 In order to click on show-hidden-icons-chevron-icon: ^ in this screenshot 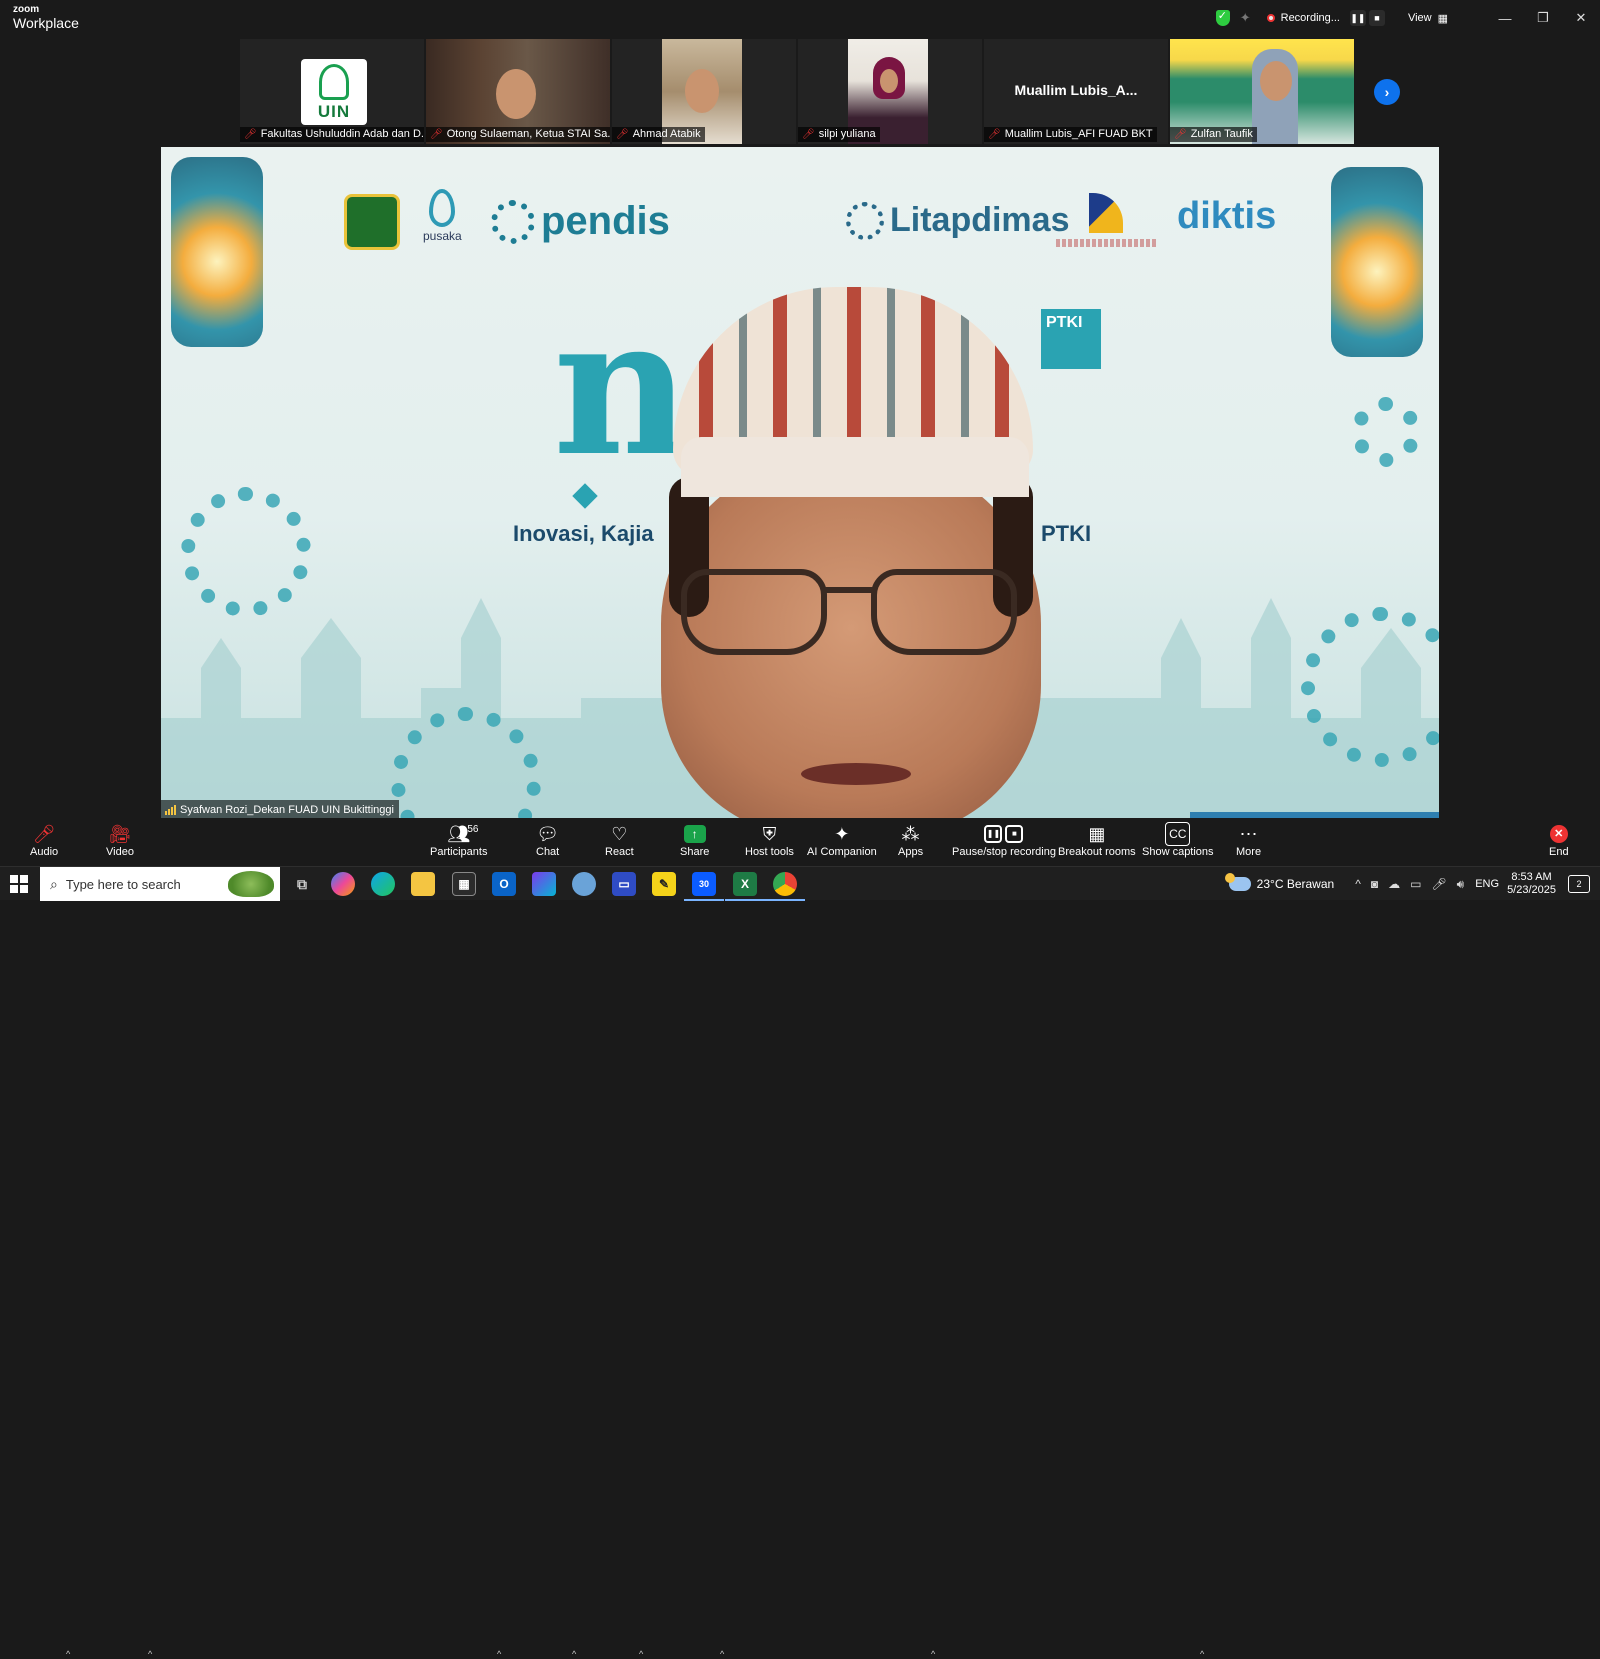, I will do `click(1358, 884)`.